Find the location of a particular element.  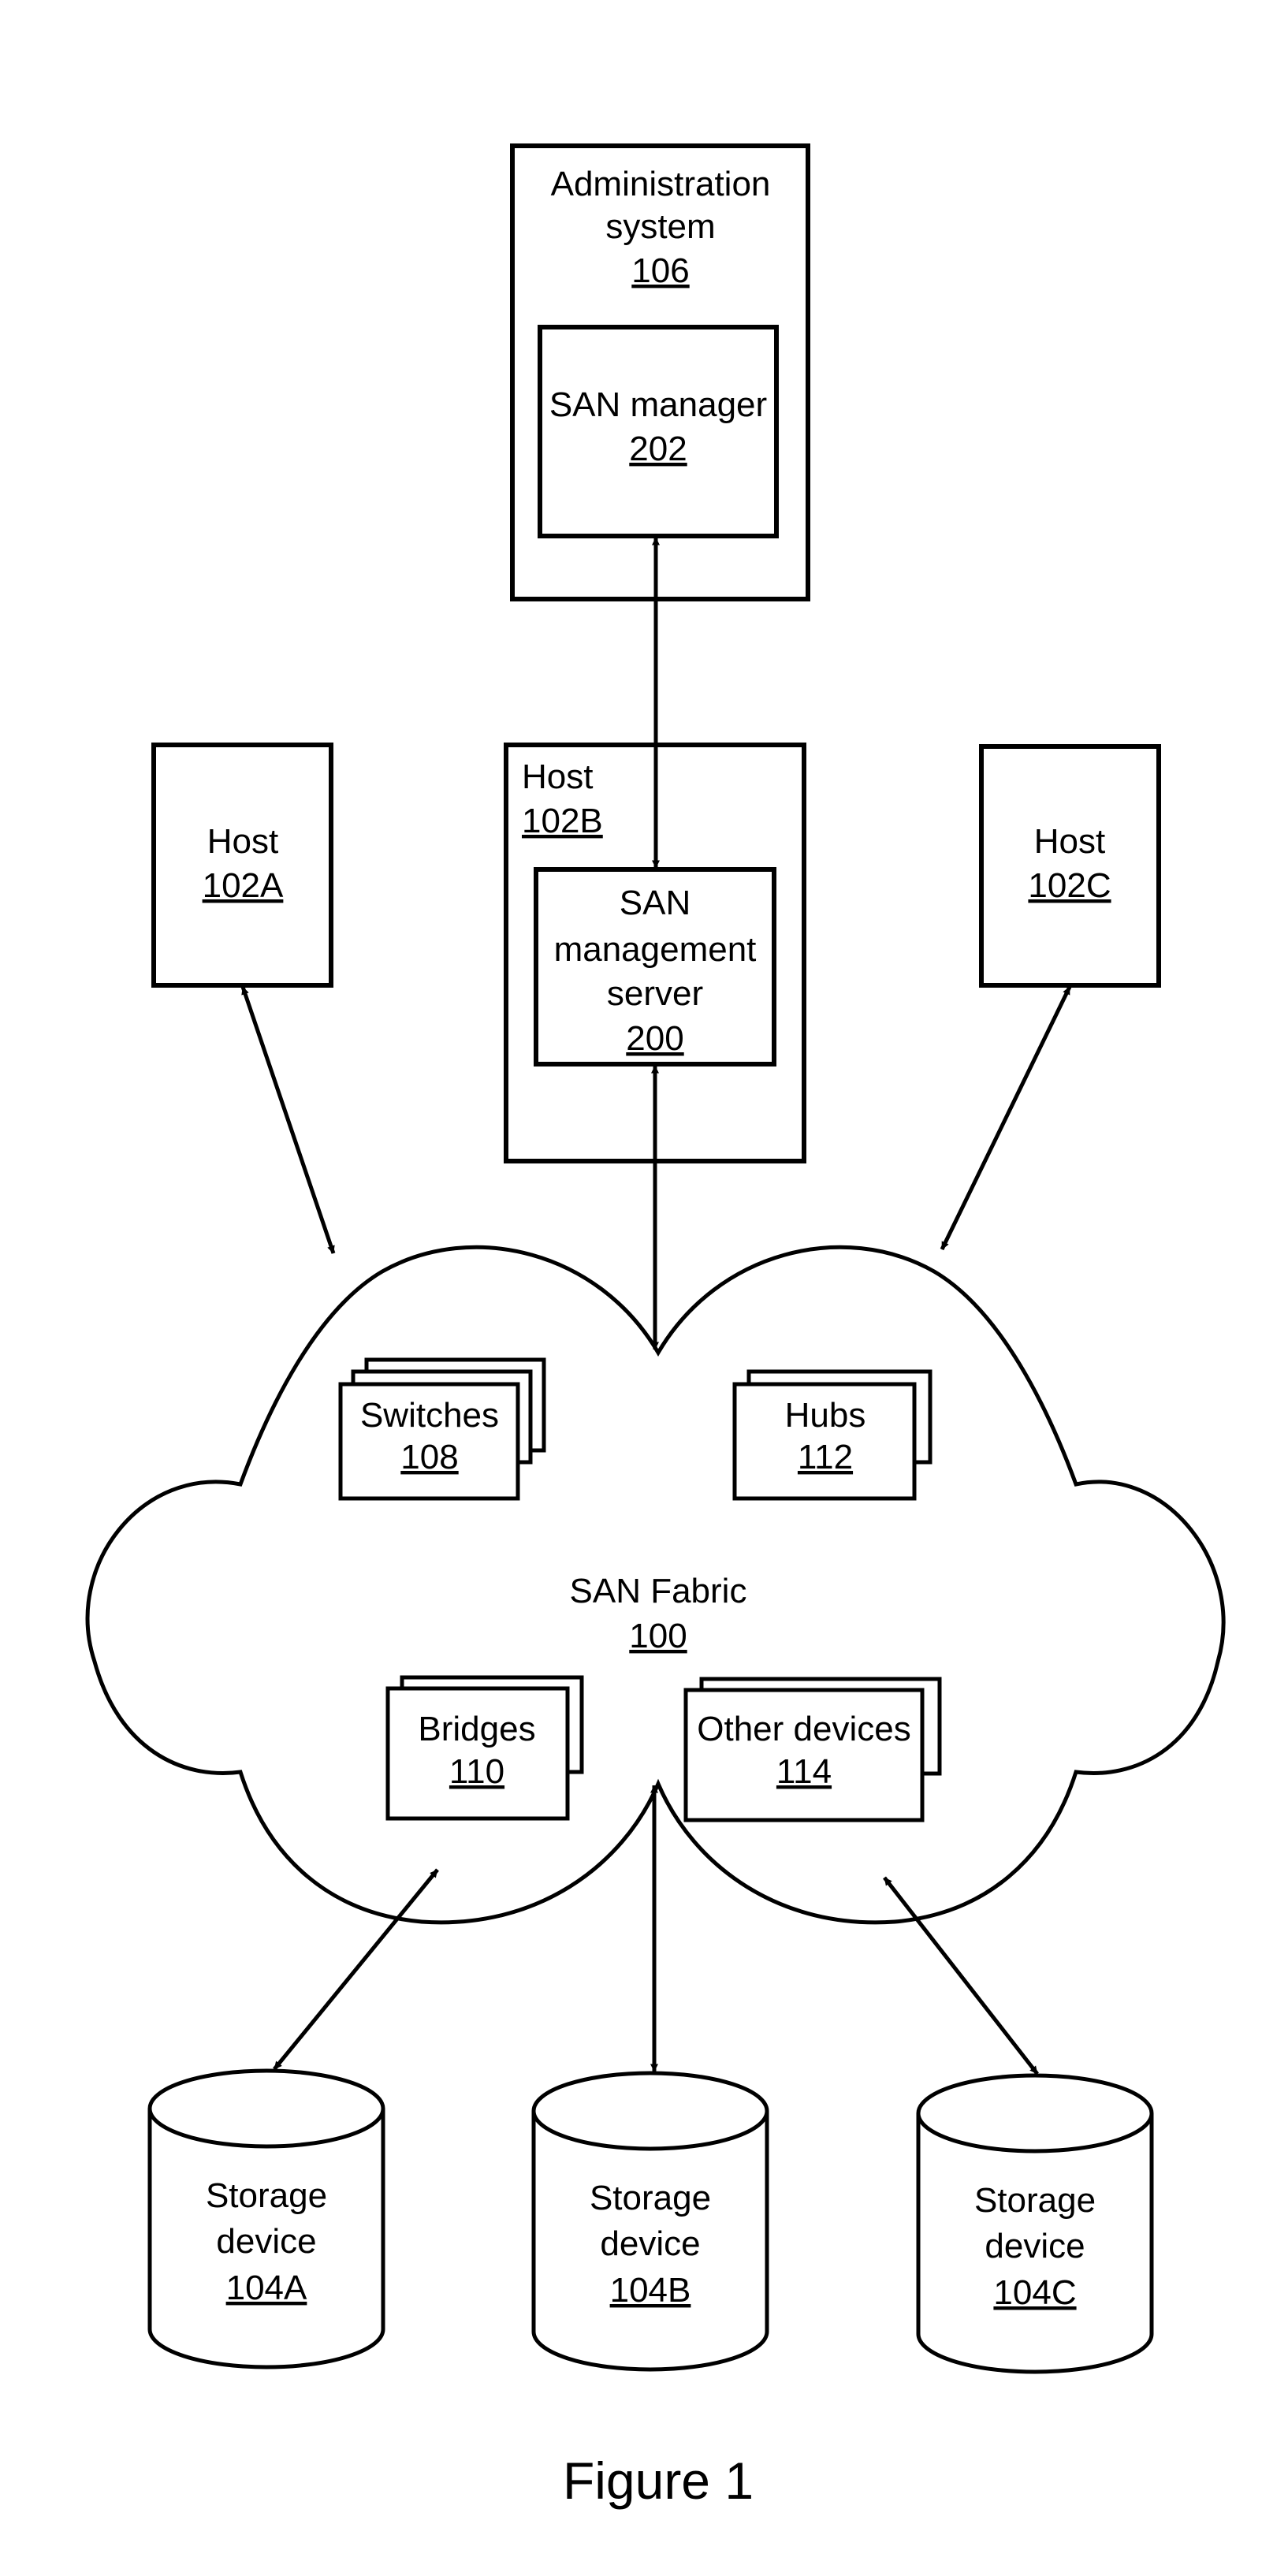

arrow-host-102c-to-fabric is located at coordinates (1006, 1118).